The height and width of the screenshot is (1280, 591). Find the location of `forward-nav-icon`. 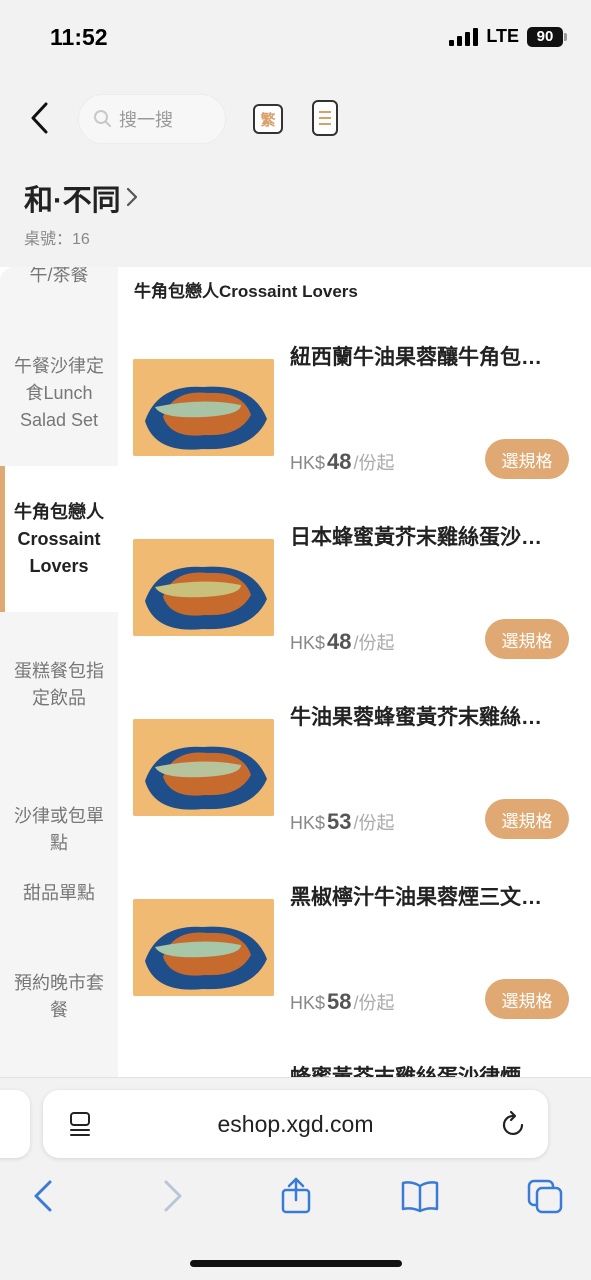

forward-nav-icon is located at coordinates (172, 1196).